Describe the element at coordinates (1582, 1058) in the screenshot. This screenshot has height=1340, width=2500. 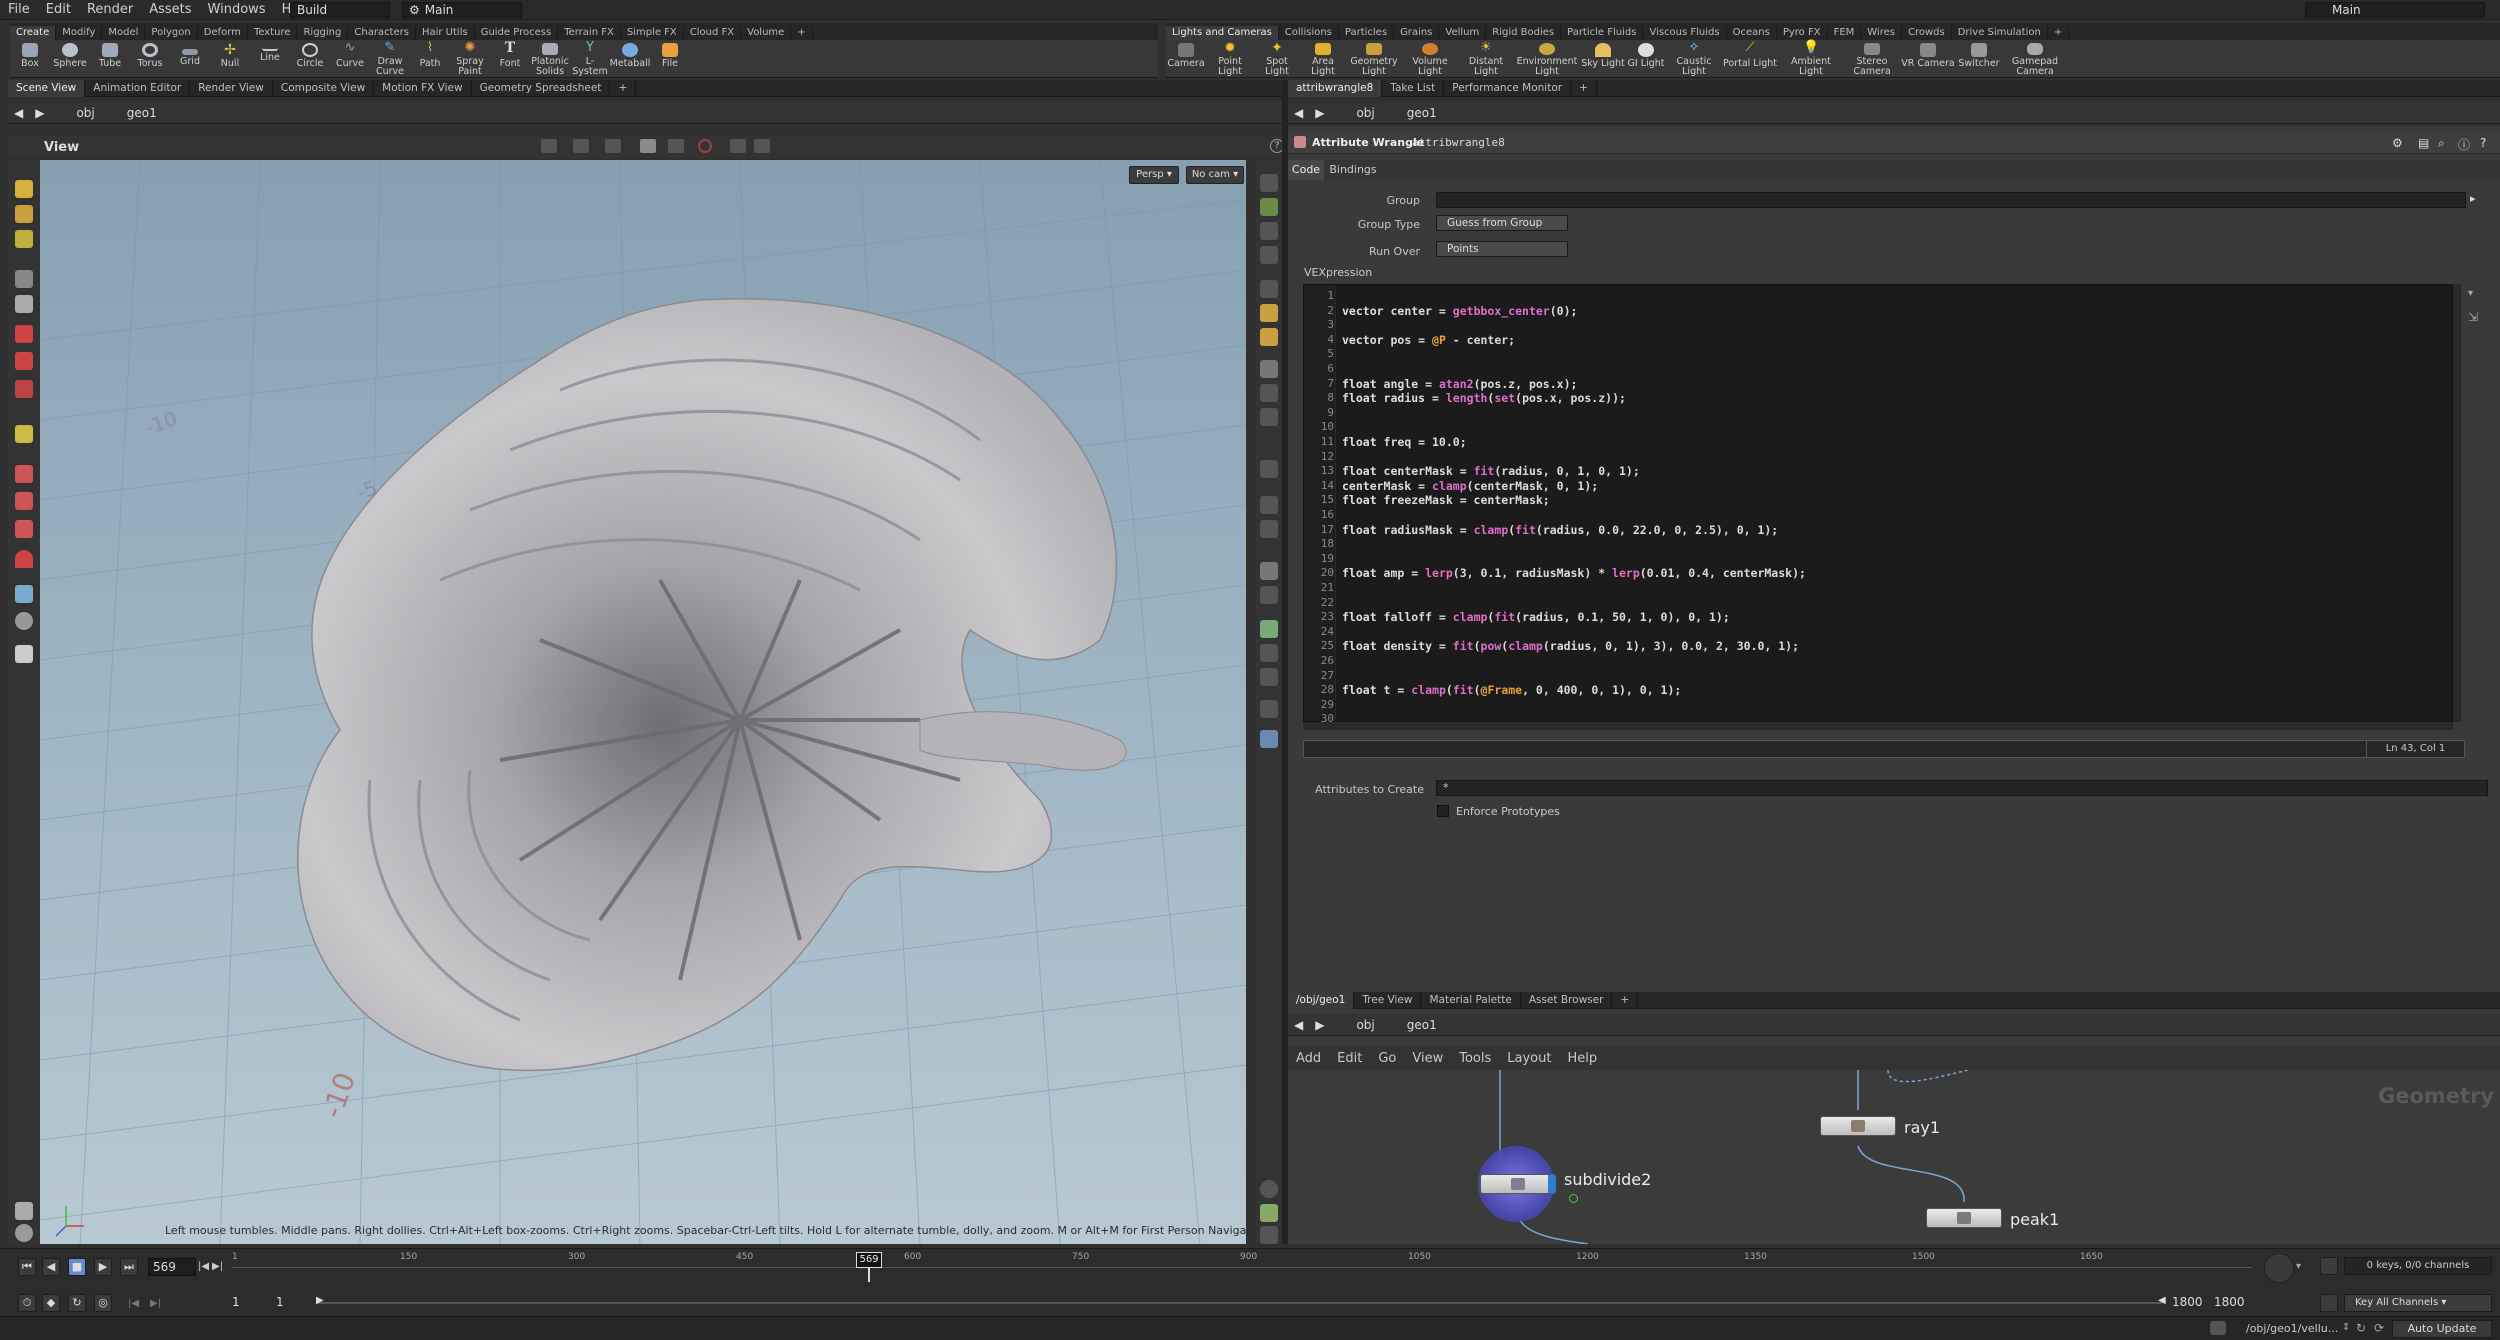
I see `network-menu-help: Help` at that location.